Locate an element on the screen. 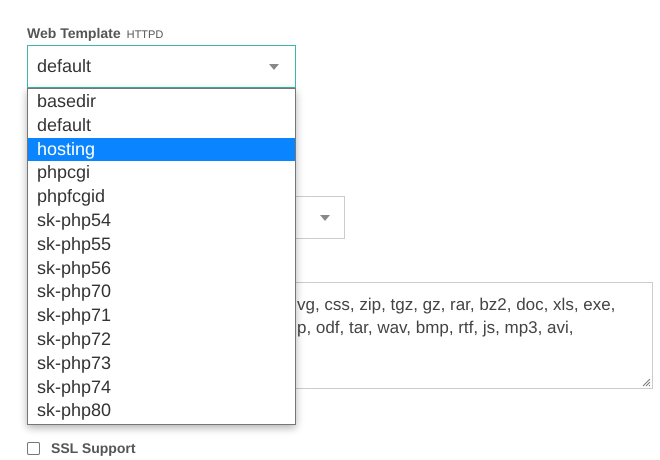 The height and width of the screenshot is (460, 660). checkbox-label: SSL Support is located at coordinates (93, 448).